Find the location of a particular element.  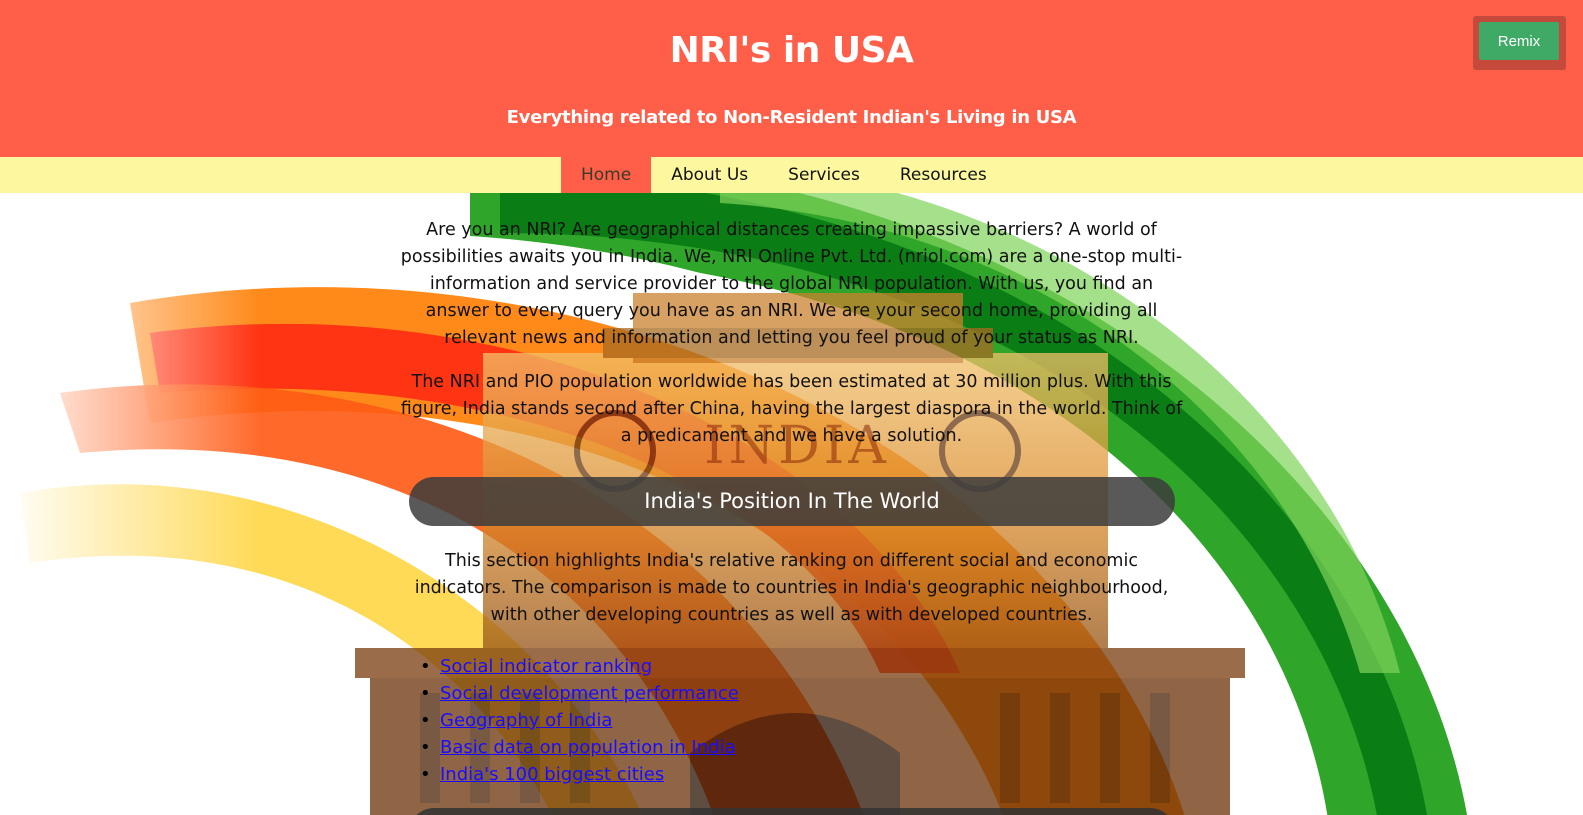

main-navigation: Home About Us Services Resources is located at coordinates (791, 175).